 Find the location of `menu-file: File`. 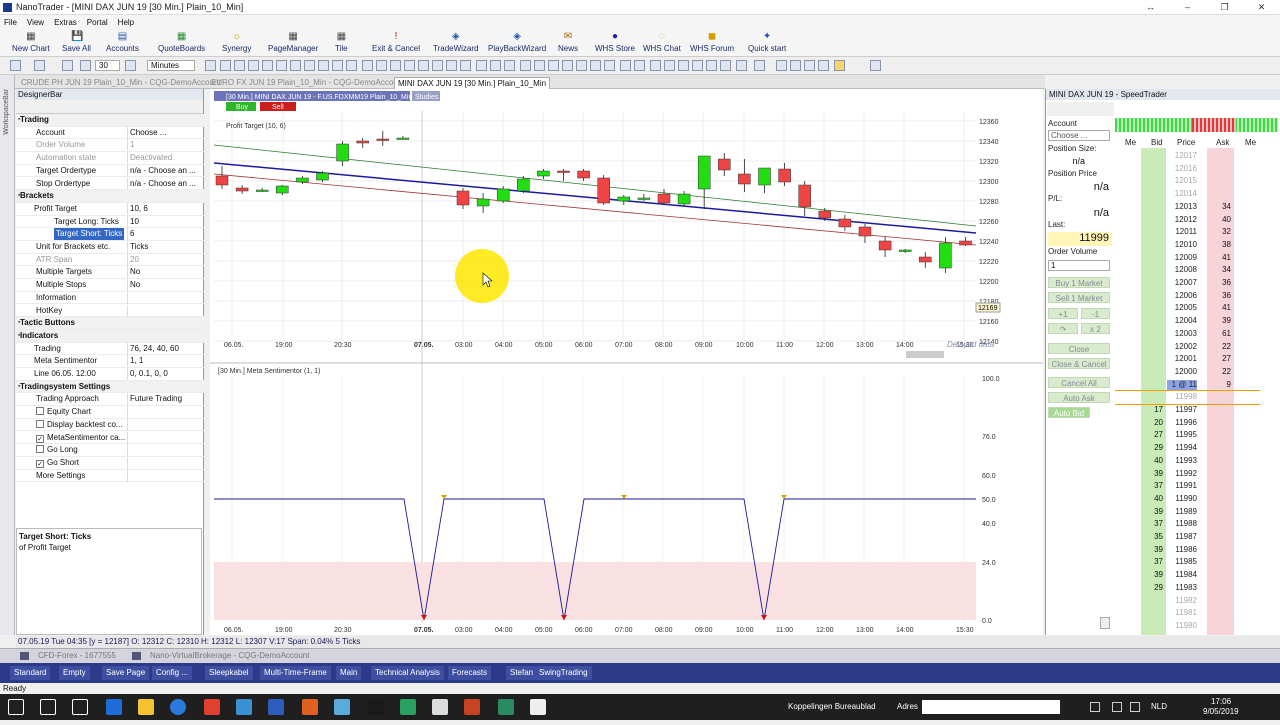

menu-file: File is located at coordinates (10, 22).